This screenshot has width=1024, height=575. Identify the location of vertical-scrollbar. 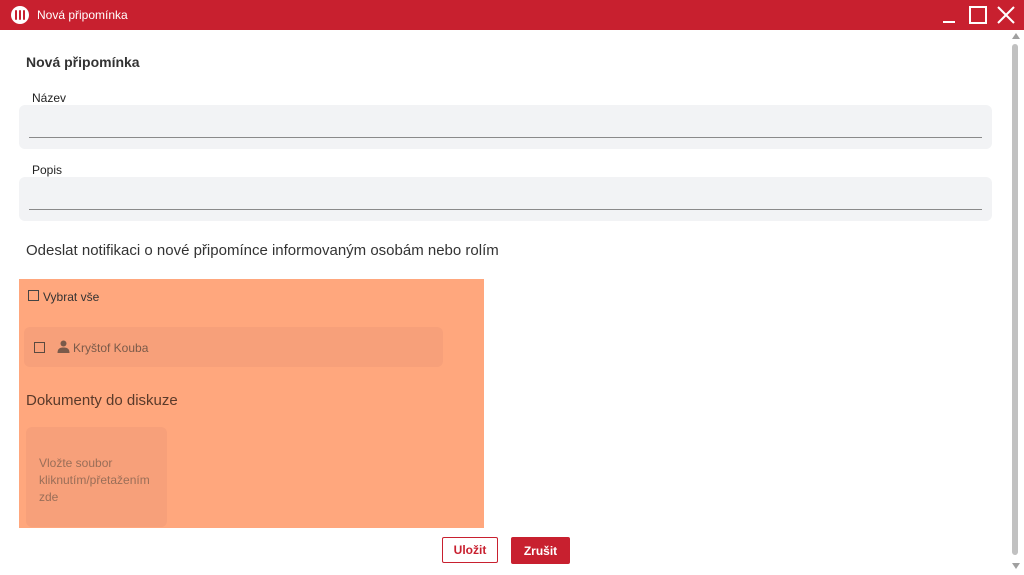
(1016, 302).